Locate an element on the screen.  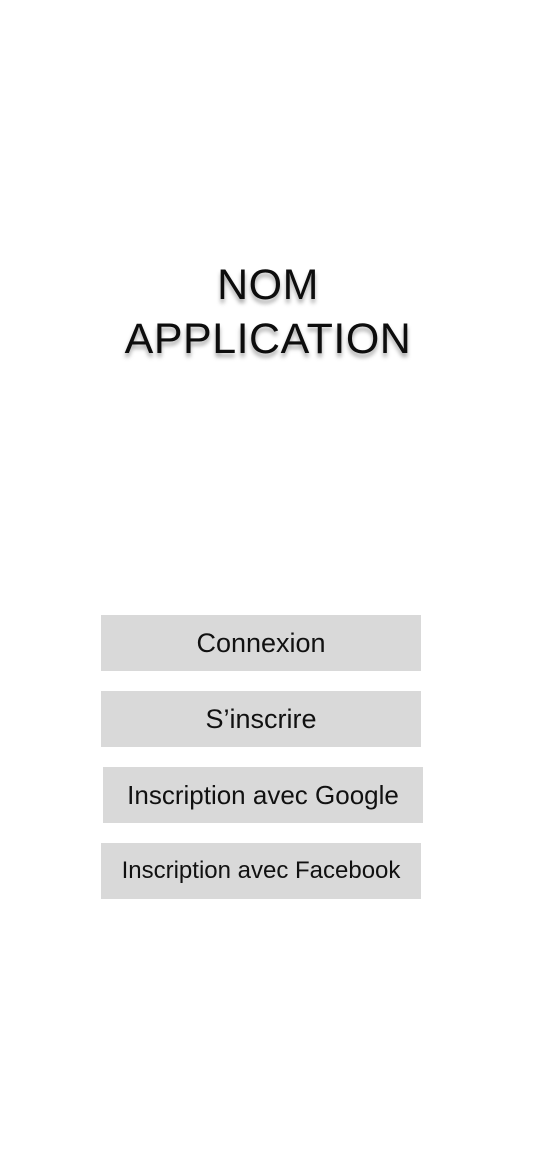
facebook-signup-button: Inscription avec Facebook is located at coordinates (261, 871).